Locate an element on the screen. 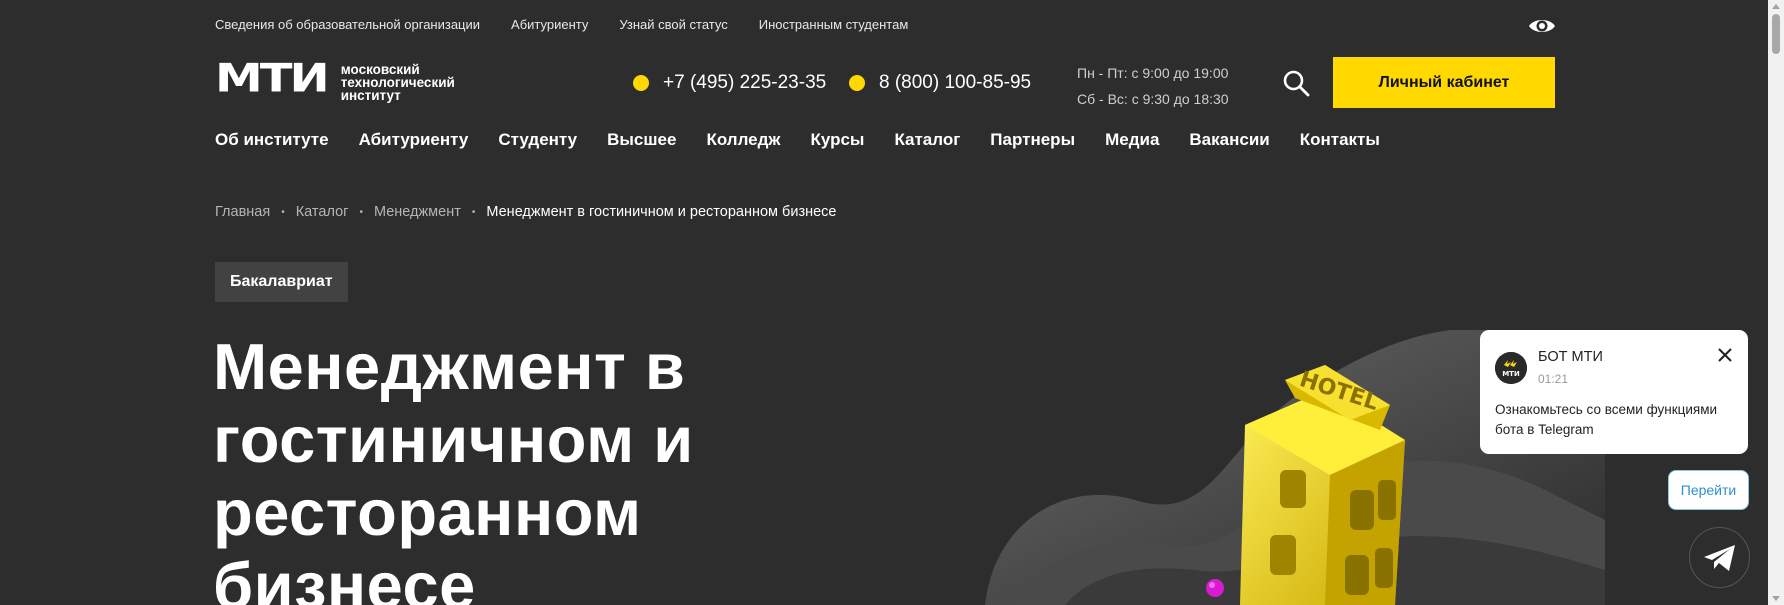  topbar-link-foreign-students: Иностранным студентам is located at coordinates (834, 24).